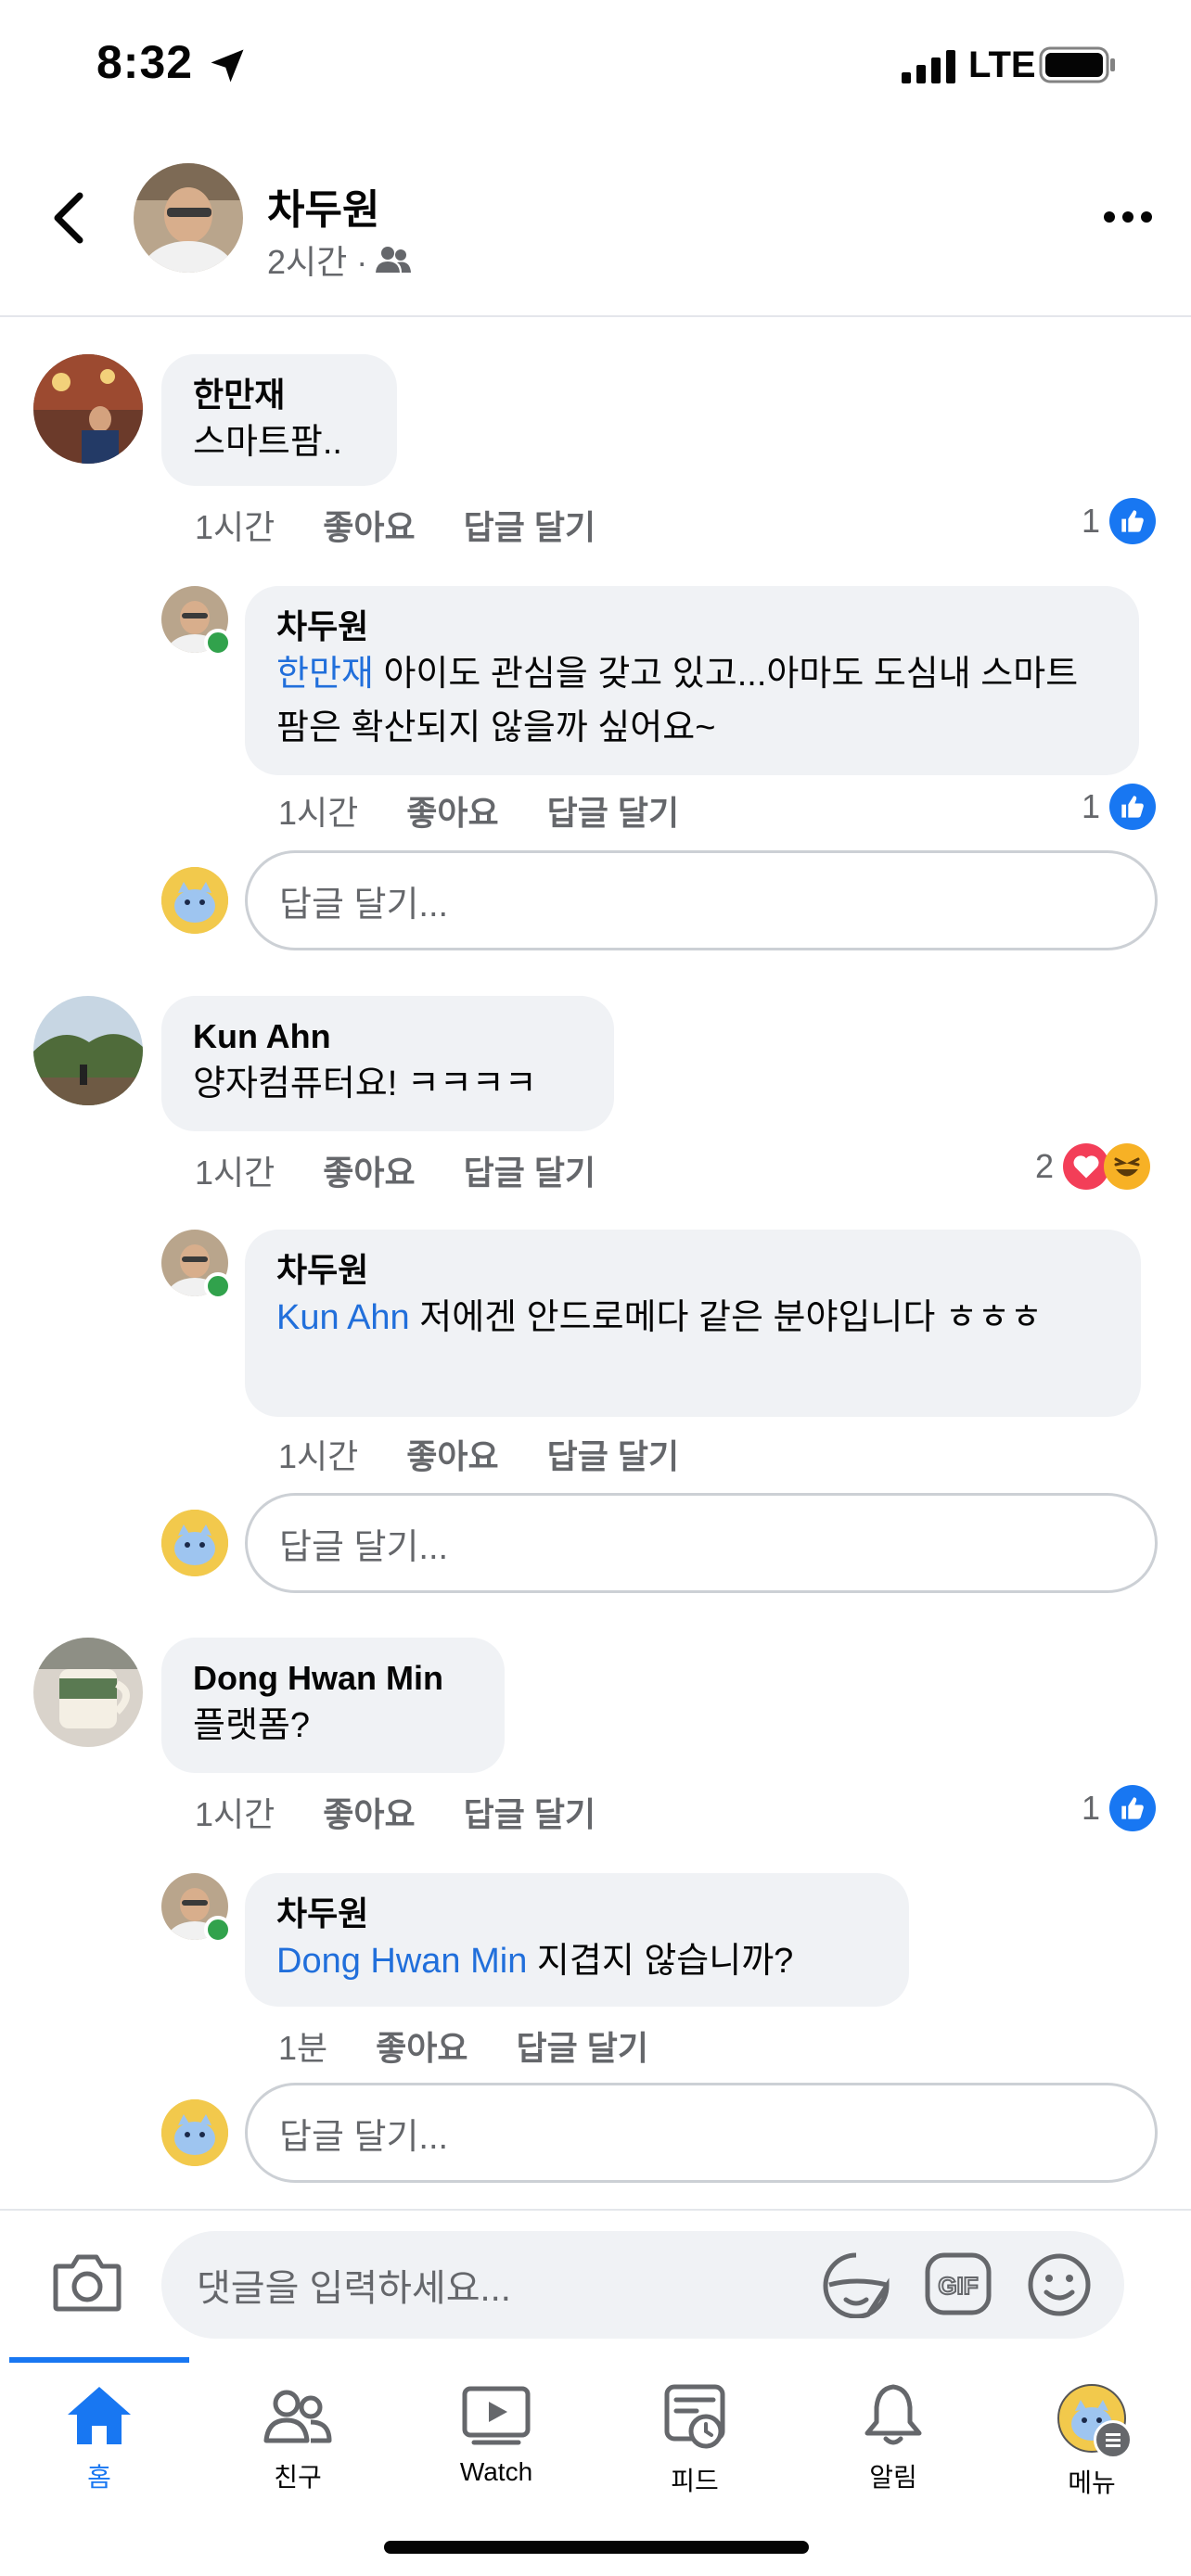 The height and width of the screenshot is (2576, 1191). Describe the element at coordinates (597, 2547) in the screenshot. I see `home-indicator` at that location.